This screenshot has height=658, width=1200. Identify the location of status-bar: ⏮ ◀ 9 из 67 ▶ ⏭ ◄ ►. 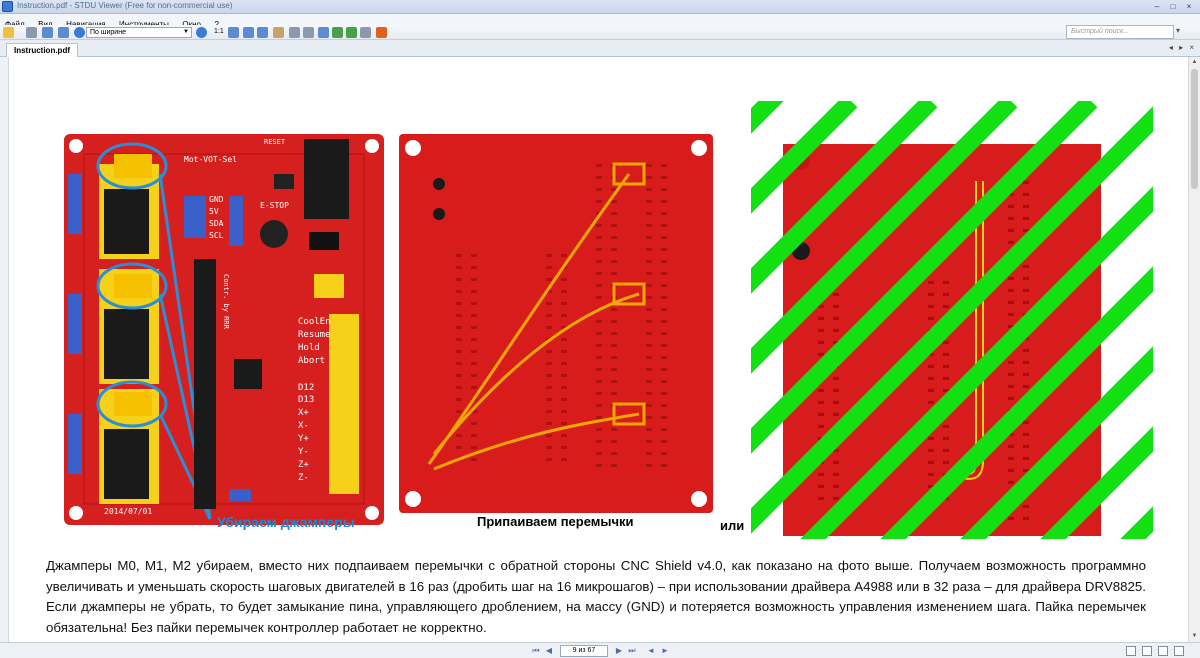
(600, 650).